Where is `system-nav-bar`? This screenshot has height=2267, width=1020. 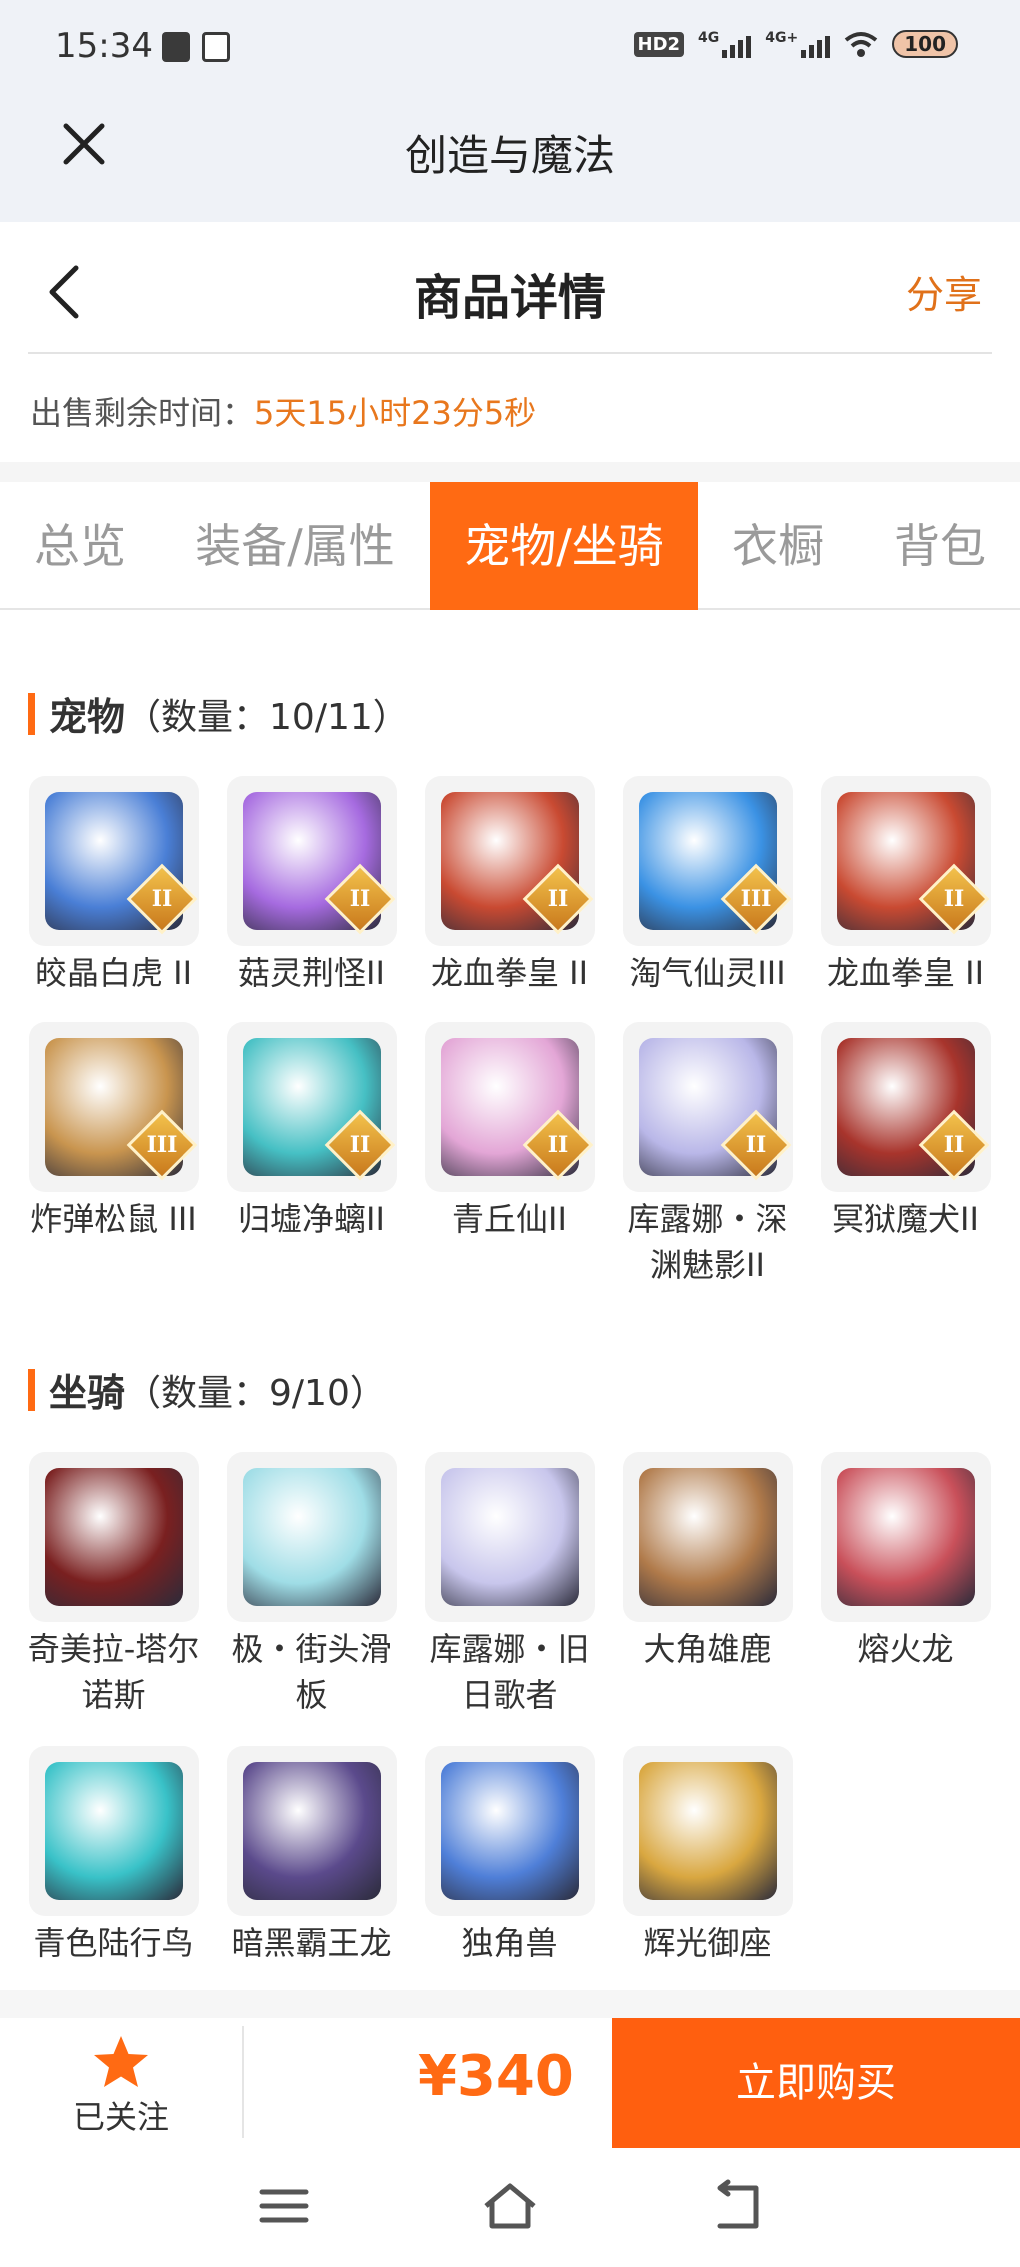
system-nav-bar is located at coordinates (510, 2207).